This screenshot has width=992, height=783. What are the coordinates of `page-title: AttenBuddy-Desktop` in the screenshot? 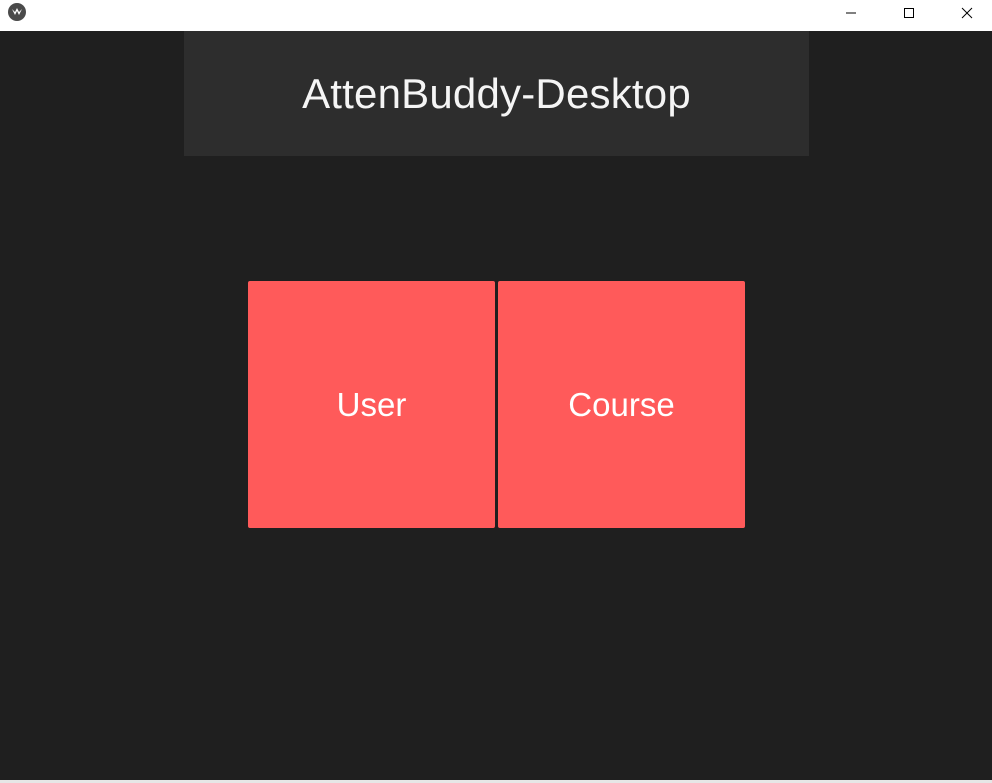 It's located at (496, 93).